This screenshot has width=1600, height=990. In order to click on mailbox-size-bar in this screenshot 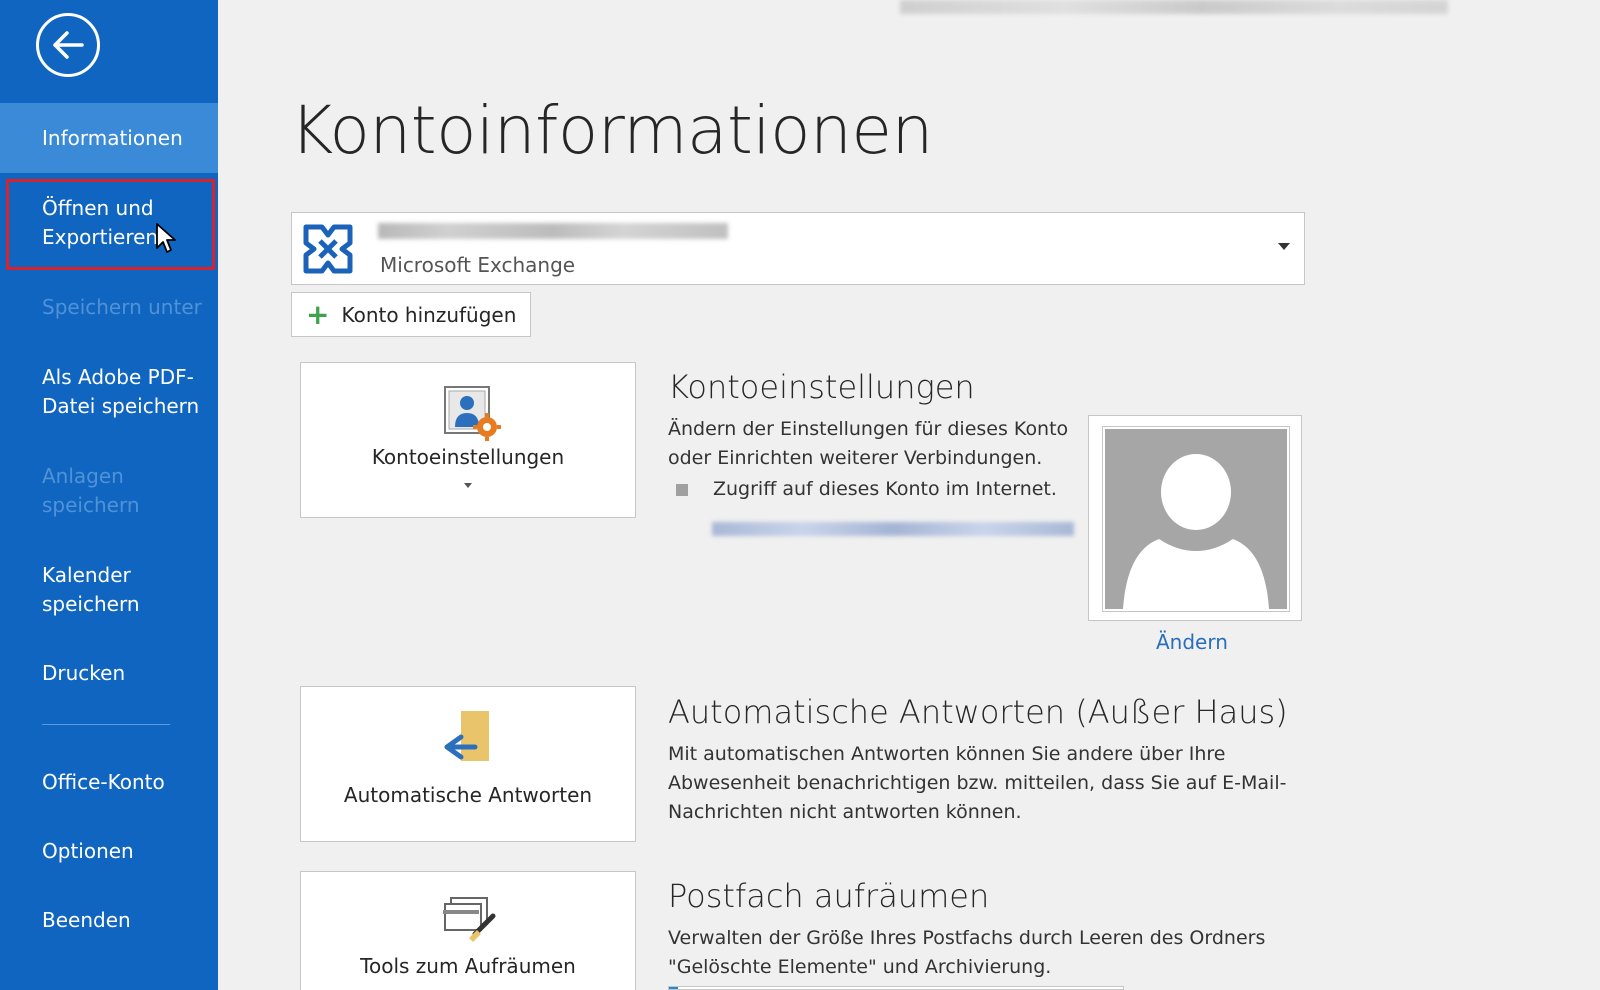, I will do `click(896, 988)`.